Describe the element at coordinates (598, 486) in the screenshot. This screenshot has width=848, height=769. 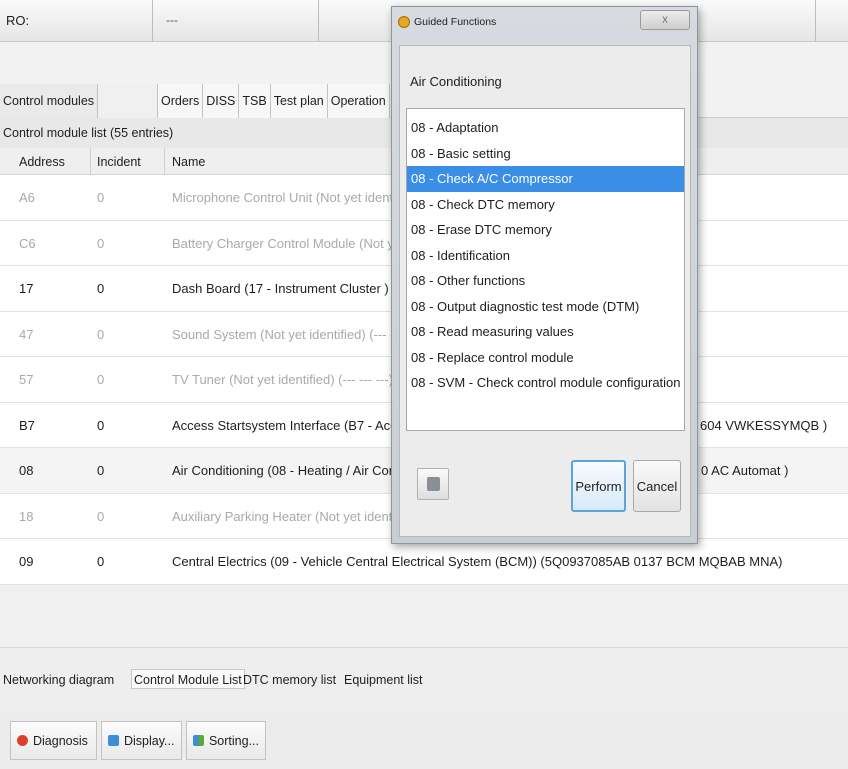
I see `perform-button: Perform` at that location.